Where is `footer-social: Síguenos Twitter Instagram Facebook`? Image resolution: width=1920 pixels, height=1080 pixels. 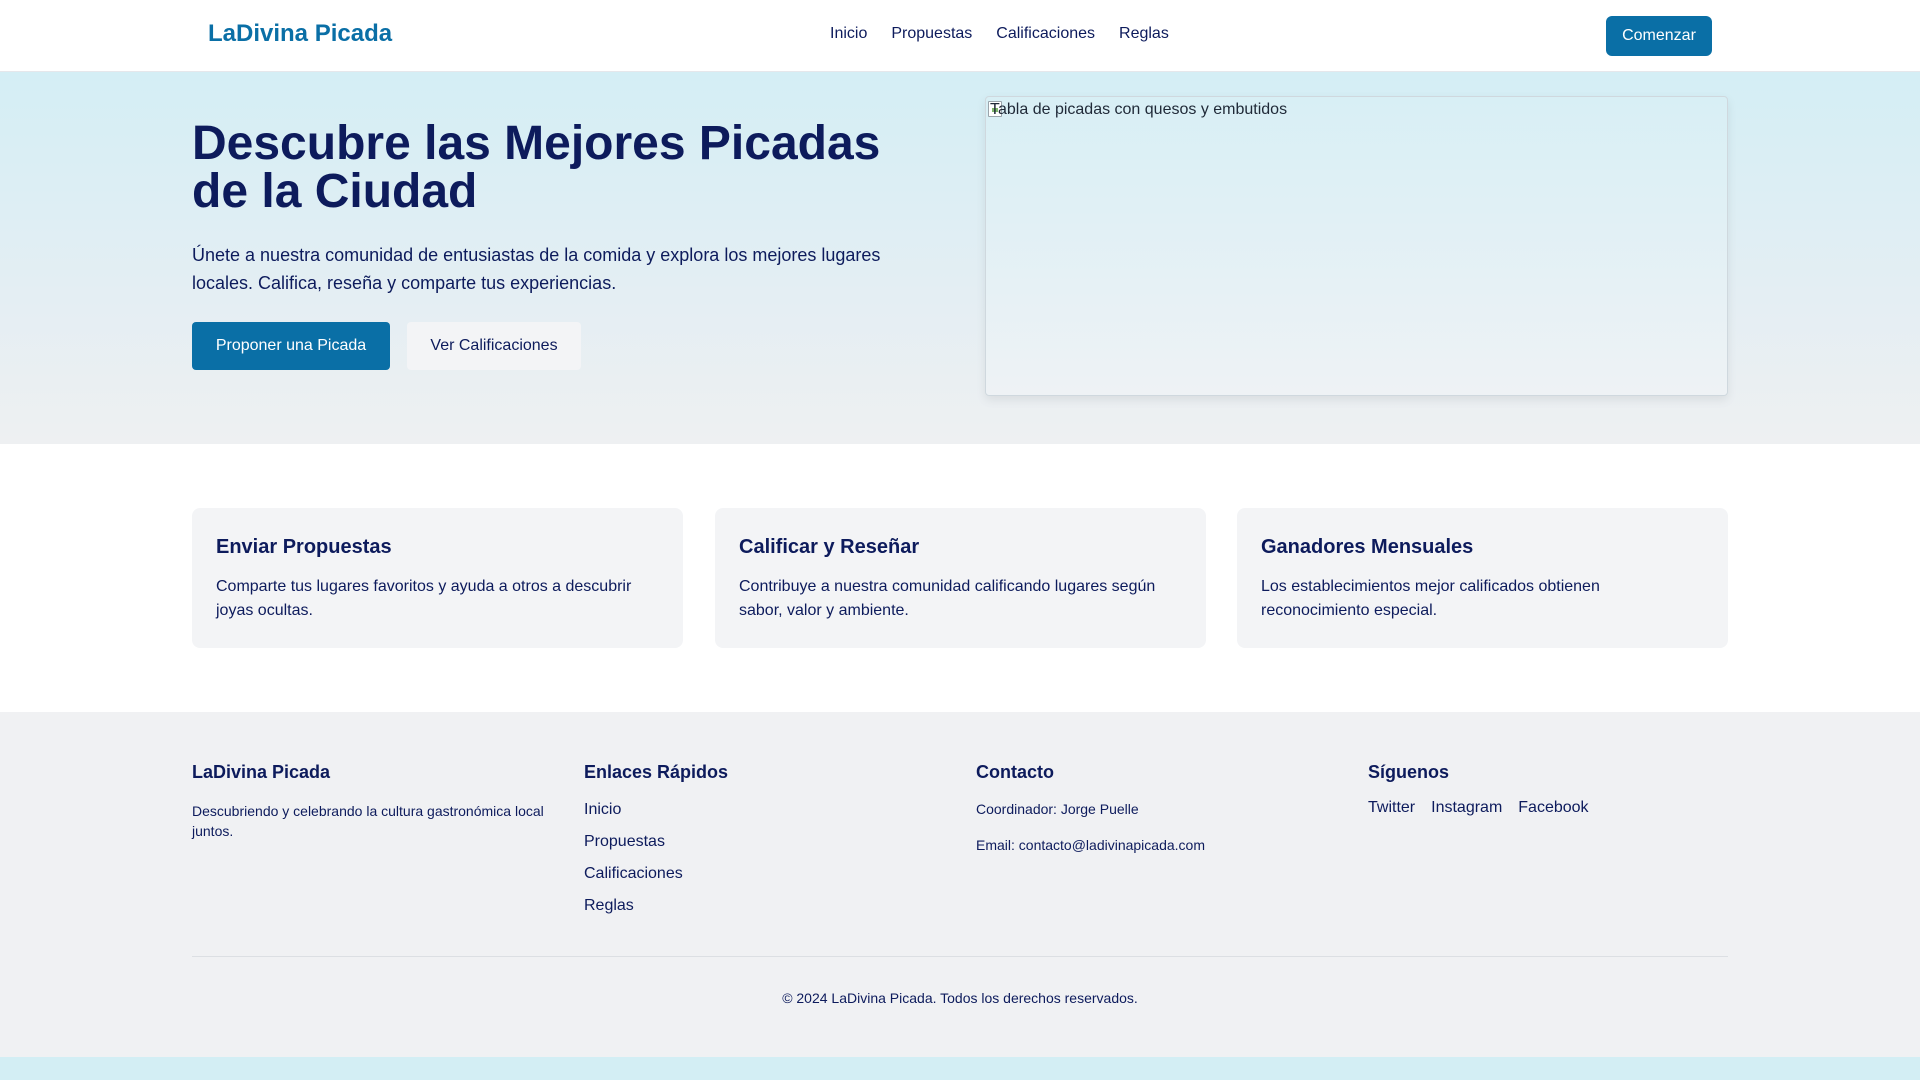
footer-social: Síguenos Twitter Instagram Facebook is located at coordinates (1478, 789).